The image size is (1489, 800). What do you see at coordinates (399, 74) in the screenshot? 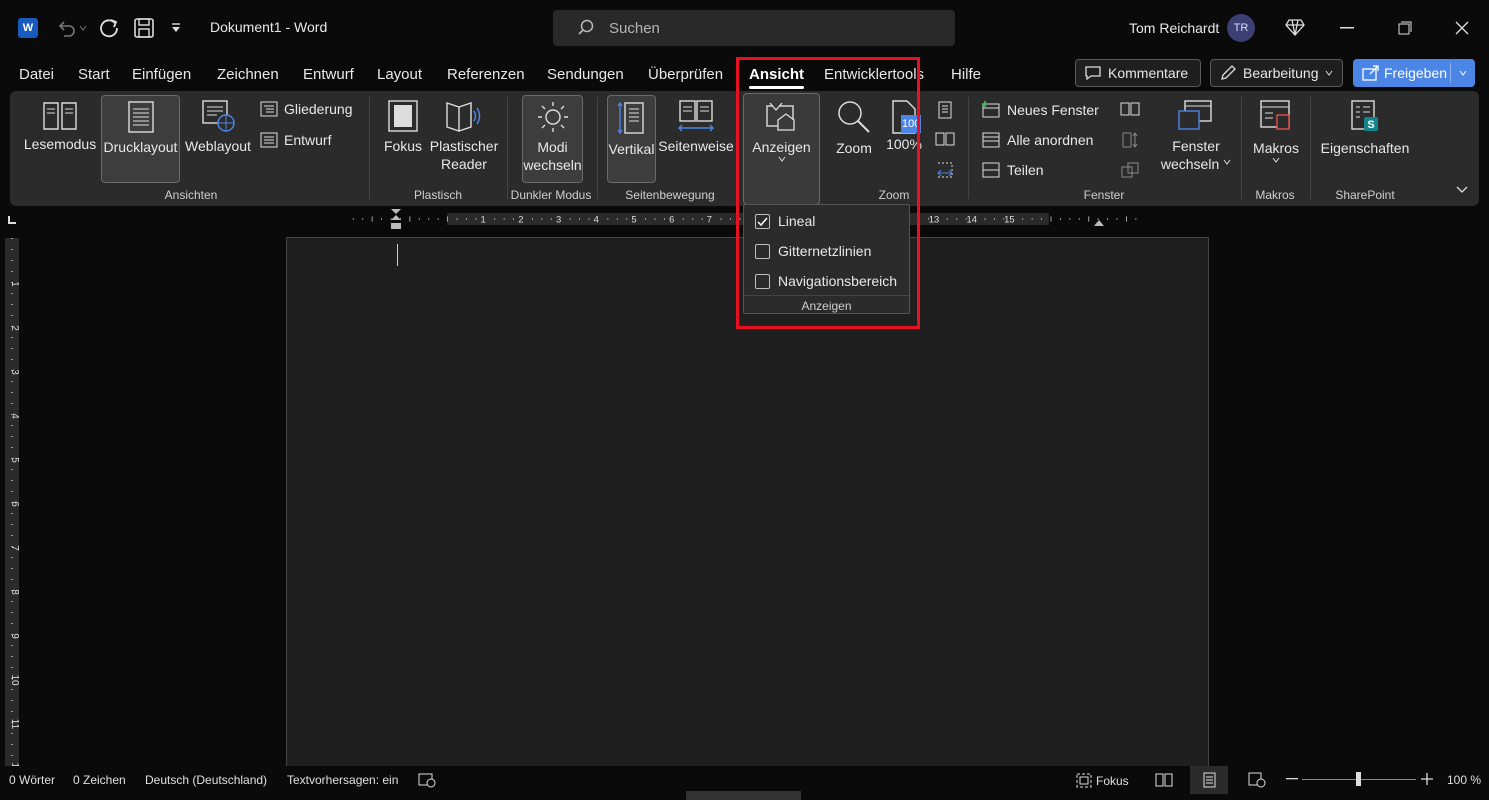
I see `tab-layout: Layout` at bounding box center [399, 74].